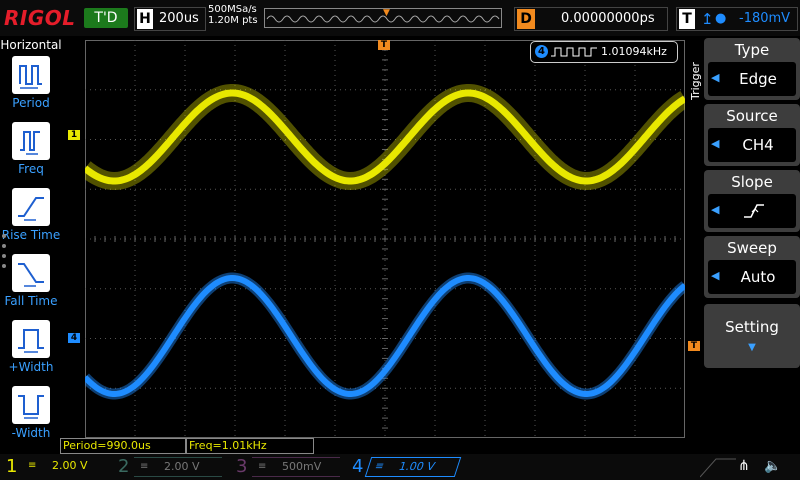 This screenshot has width=800, height=480. Describe the element at coordinates (634, 51) in the screenshot. I see `freq-counter-value: 1.01094kHz` at that location.